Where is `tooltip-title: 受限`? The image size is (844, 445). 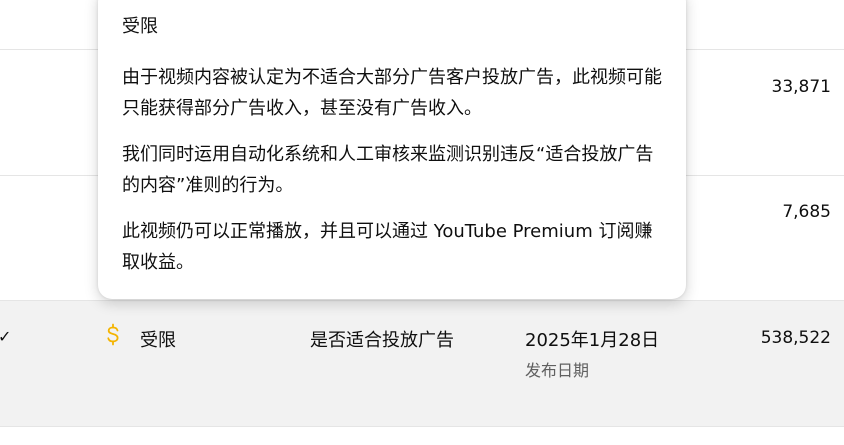
tooltip-title: 受限 is located at coordinates (140, 26).